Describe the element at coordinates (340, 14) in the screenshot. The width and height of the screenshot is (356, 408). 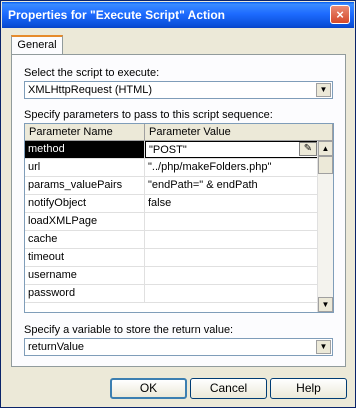
I see `close-button: ×` at that location.